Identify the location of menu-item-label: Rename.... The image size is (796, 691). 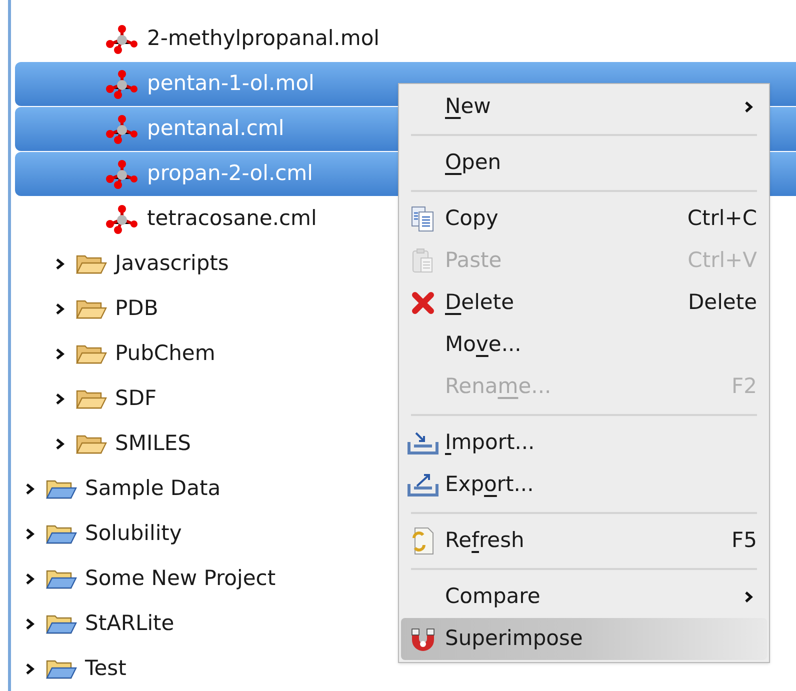
(498, 386).